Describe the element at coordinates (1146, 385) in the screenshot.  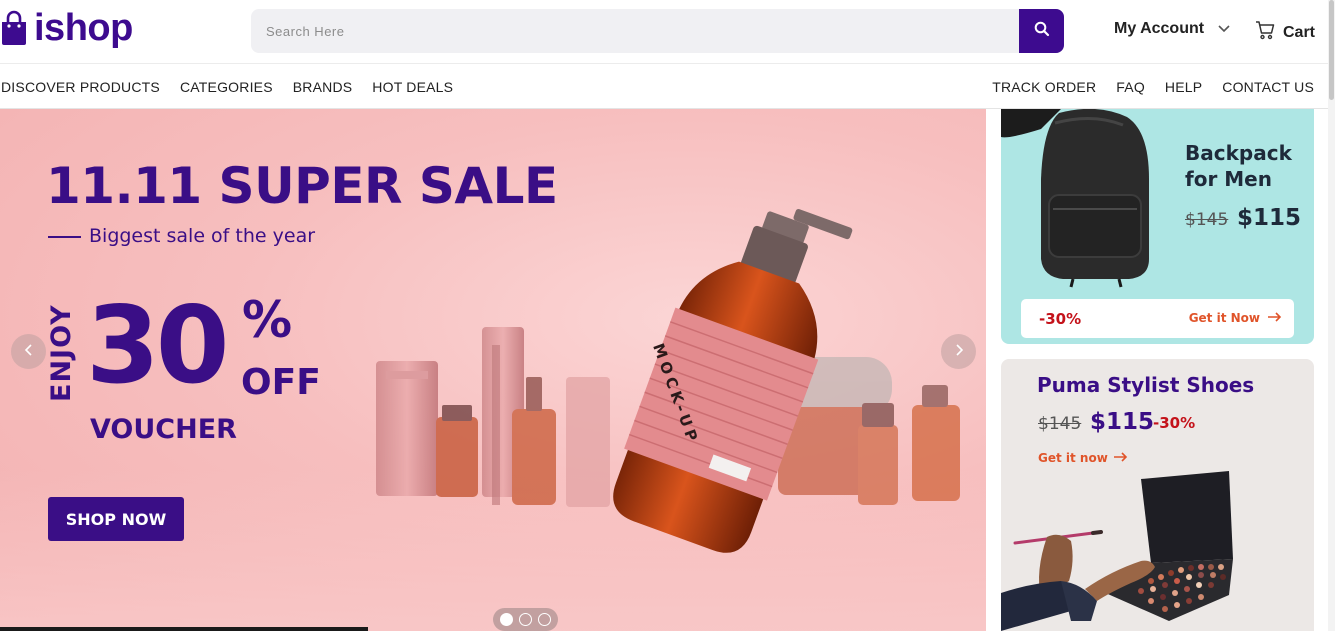
I see `card-title: Puma Stylist Shoes` at that location.